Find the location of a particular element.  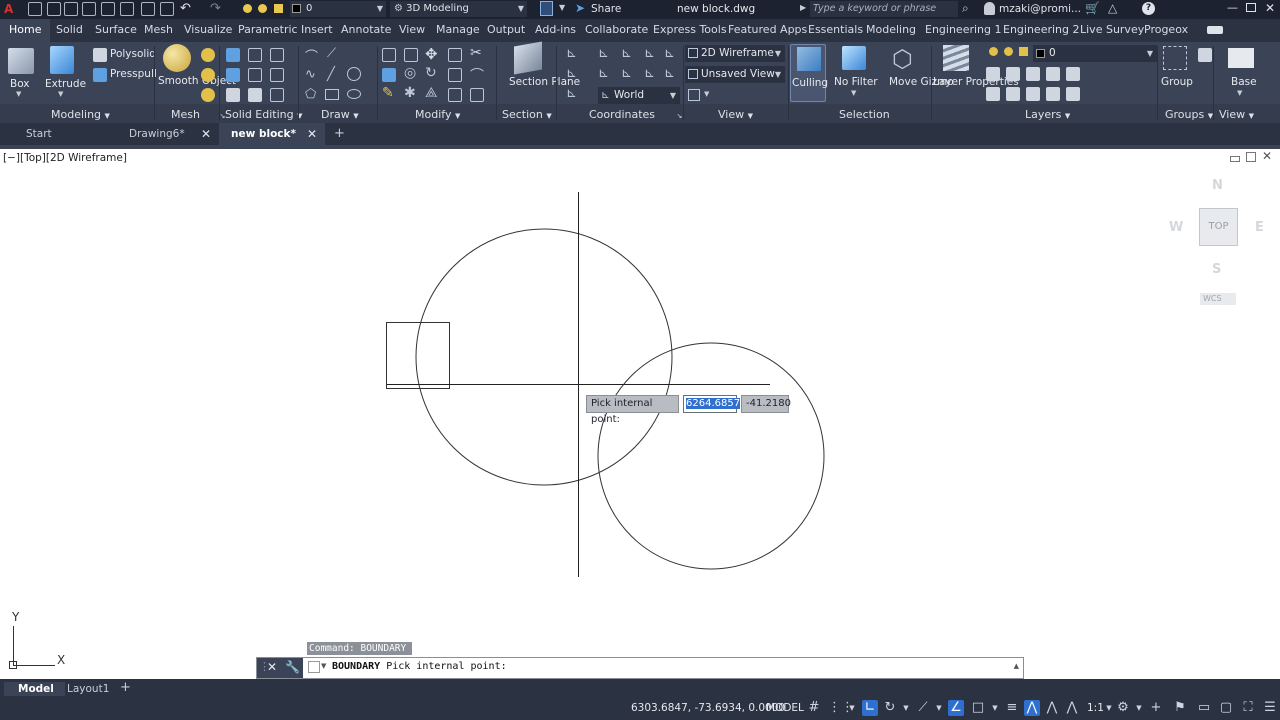

close-icon: ✕ is located at coordinates (272, 667).